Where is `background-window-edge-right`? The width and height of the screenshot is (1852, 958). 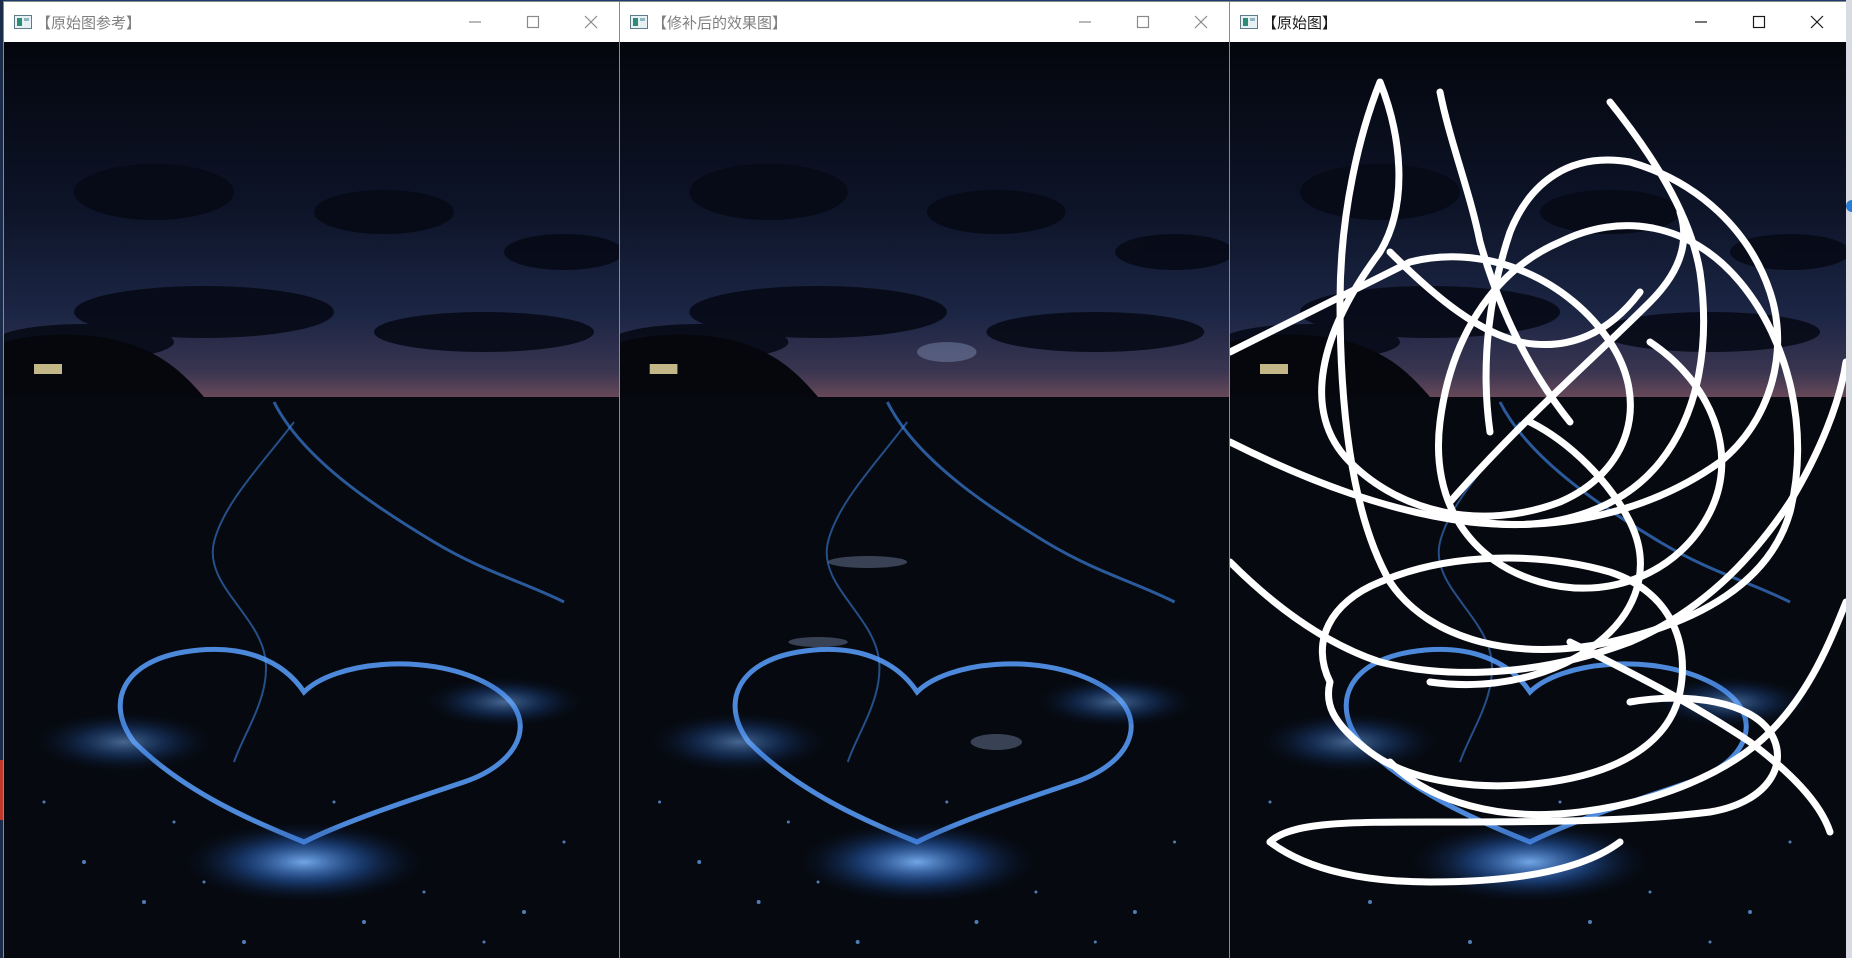
background-window-edge-right is located at coordinates (1849, 479).